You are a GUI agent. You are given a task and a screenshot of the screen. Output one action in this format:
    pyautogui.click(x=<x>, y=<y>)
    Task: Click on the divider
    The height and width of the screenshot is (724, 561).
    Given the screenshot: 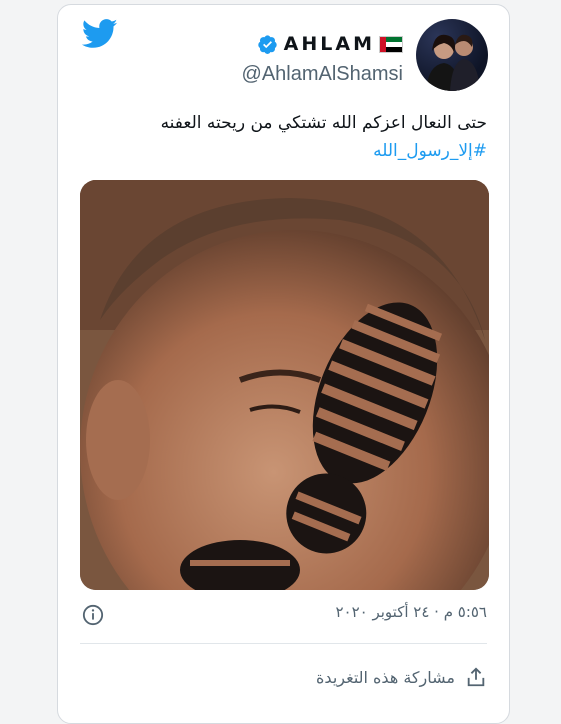 What is the action you would take?
    pyautogui.click(x=283, y=643)
    